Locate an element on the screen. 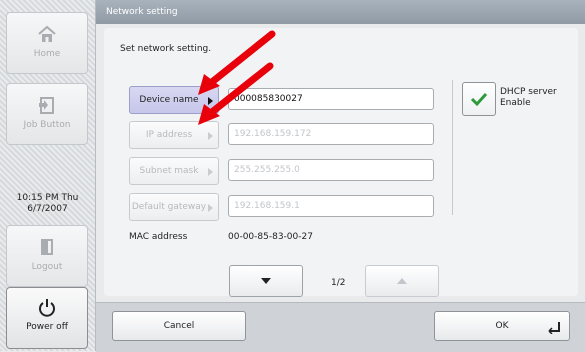 The height and width of the screenshot is (352, 585). page-indicator: 1/2 is located at coordinates (338, 283).